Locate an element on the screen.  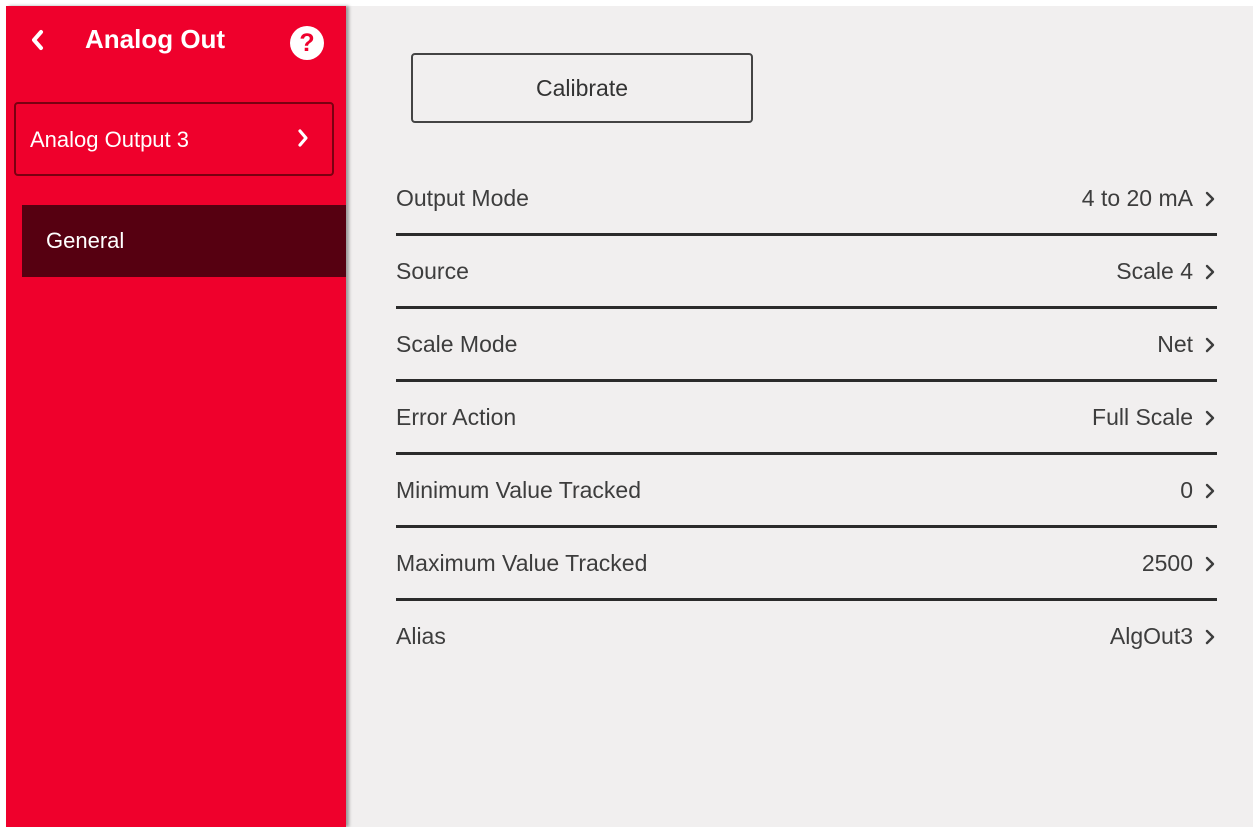
setting-row-alias: Alias AlgOut3 is located at coordinates (806, 636).